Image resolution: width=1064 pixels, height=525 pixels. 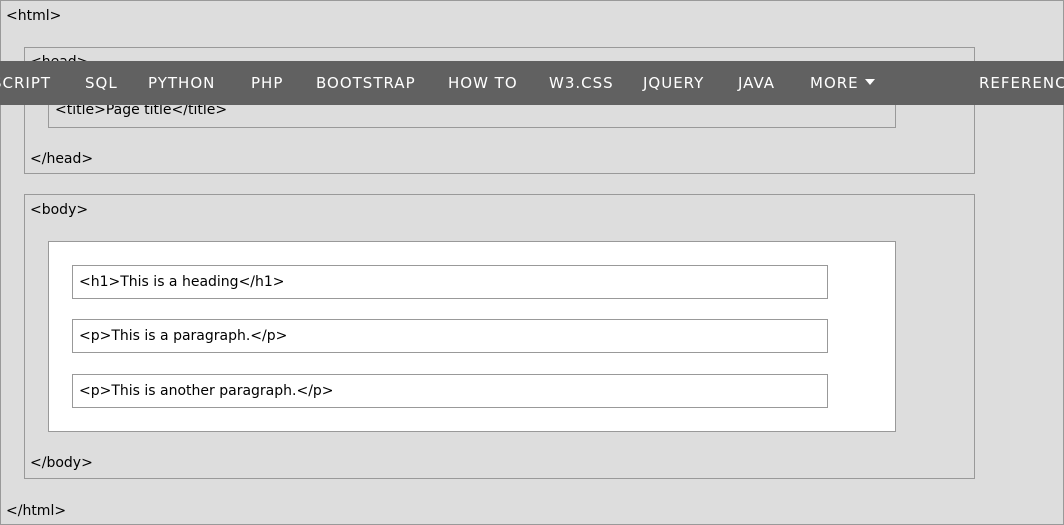 I want to click on heading-element-label: <h1>This is a heading</h1>, so click(x=182, y=282).